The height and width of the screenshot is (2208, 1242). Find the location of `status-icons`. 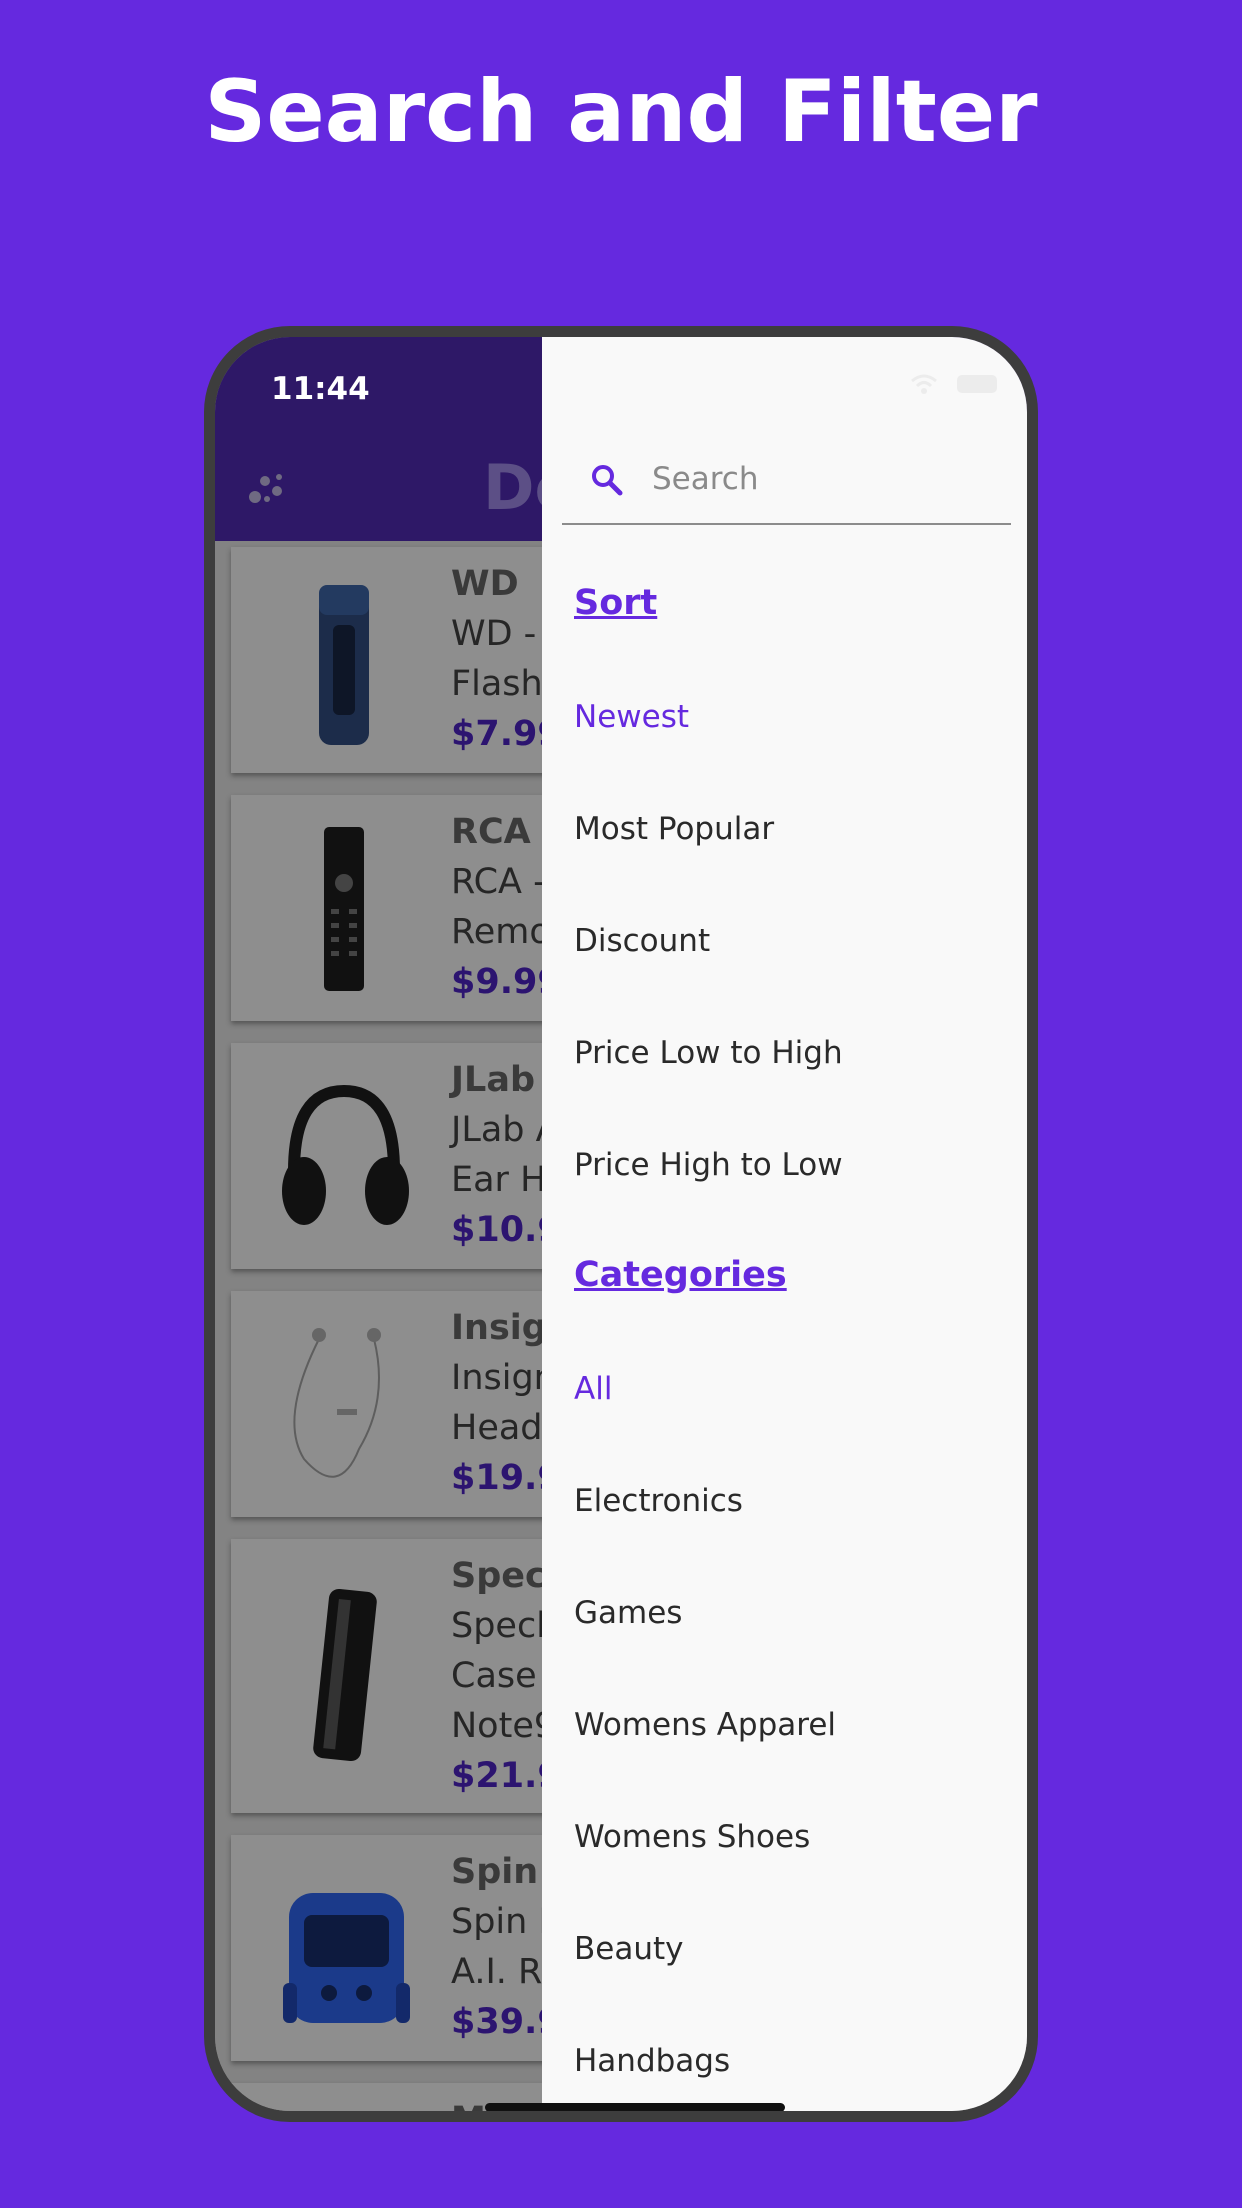

status-icons is located at coordinates (953, 383).